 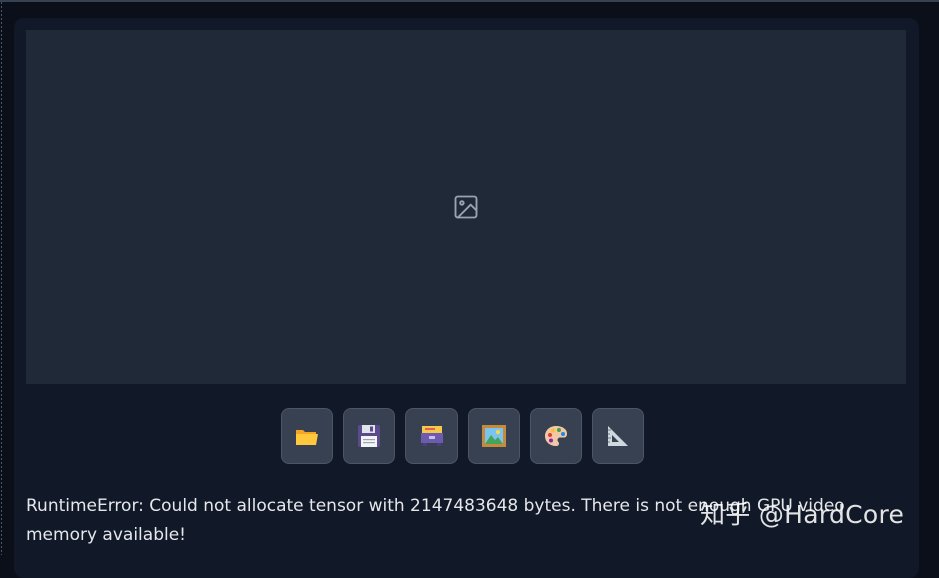 I want to click on triangular-ruler-icon, so click(x=618, y=436).